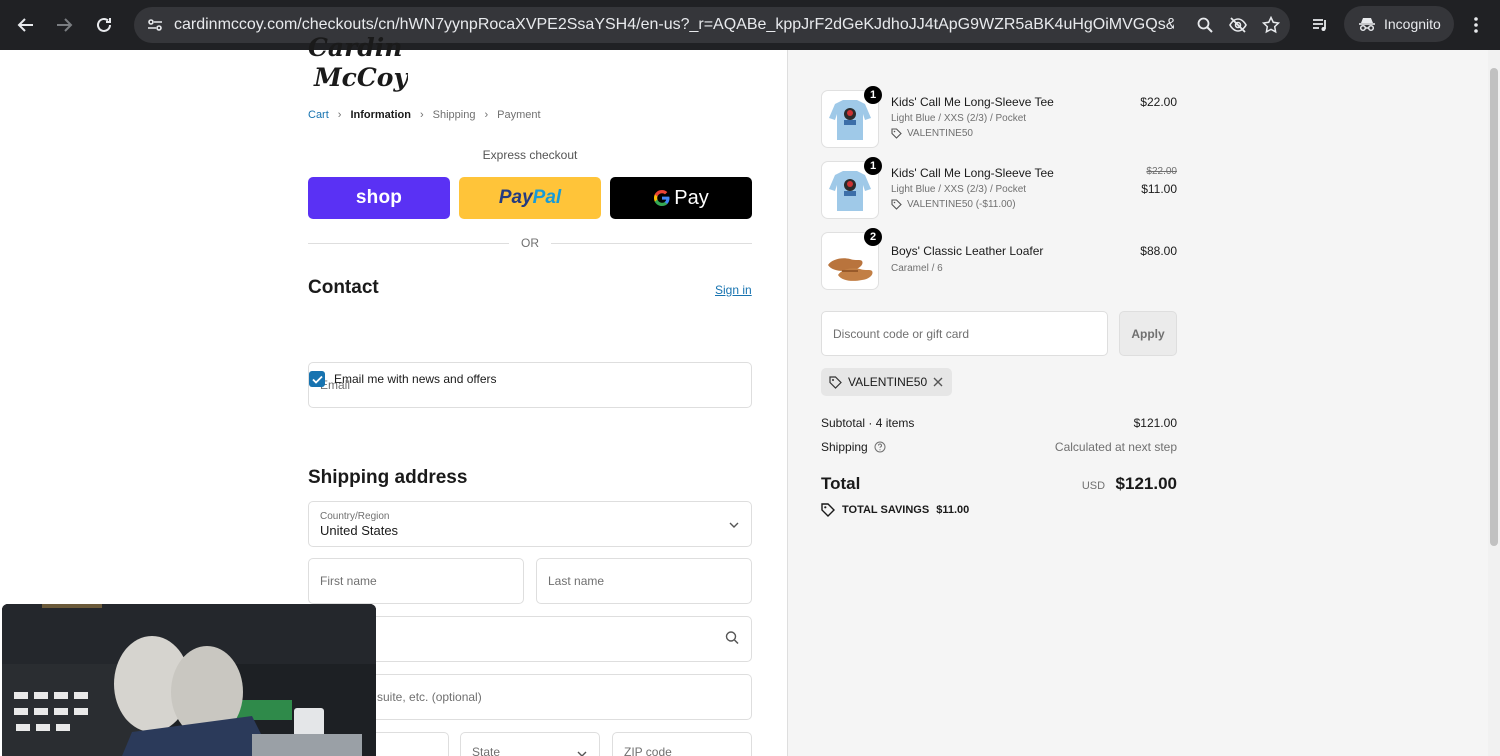  What do you see at coordinates (841, 483) in the screenshot?
I see `total-label: Total` at bounding box center [841, 483].